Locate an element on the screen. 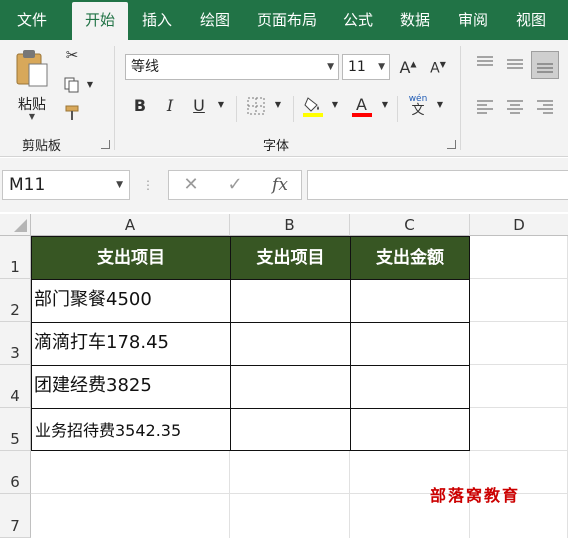  fill-bucket-icon is located at coordinates (313, 107).